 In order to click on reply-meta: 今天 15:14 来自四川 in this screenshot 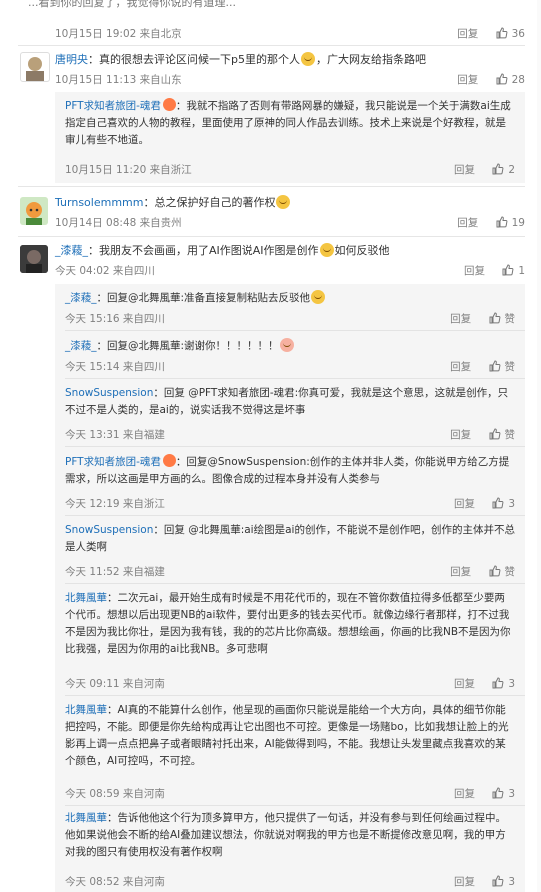, I will do `click(115, 367)`.